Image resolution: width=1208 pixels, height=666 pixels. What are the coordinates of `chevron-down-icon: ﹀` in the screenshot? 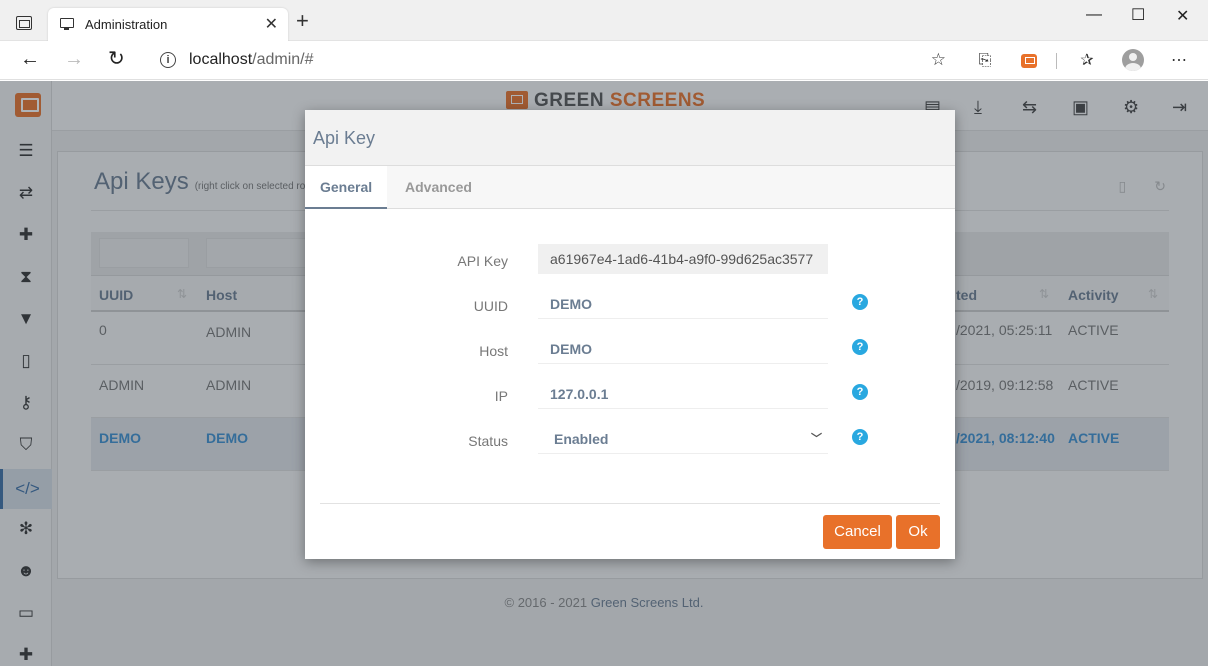 It's located at (816, 439).